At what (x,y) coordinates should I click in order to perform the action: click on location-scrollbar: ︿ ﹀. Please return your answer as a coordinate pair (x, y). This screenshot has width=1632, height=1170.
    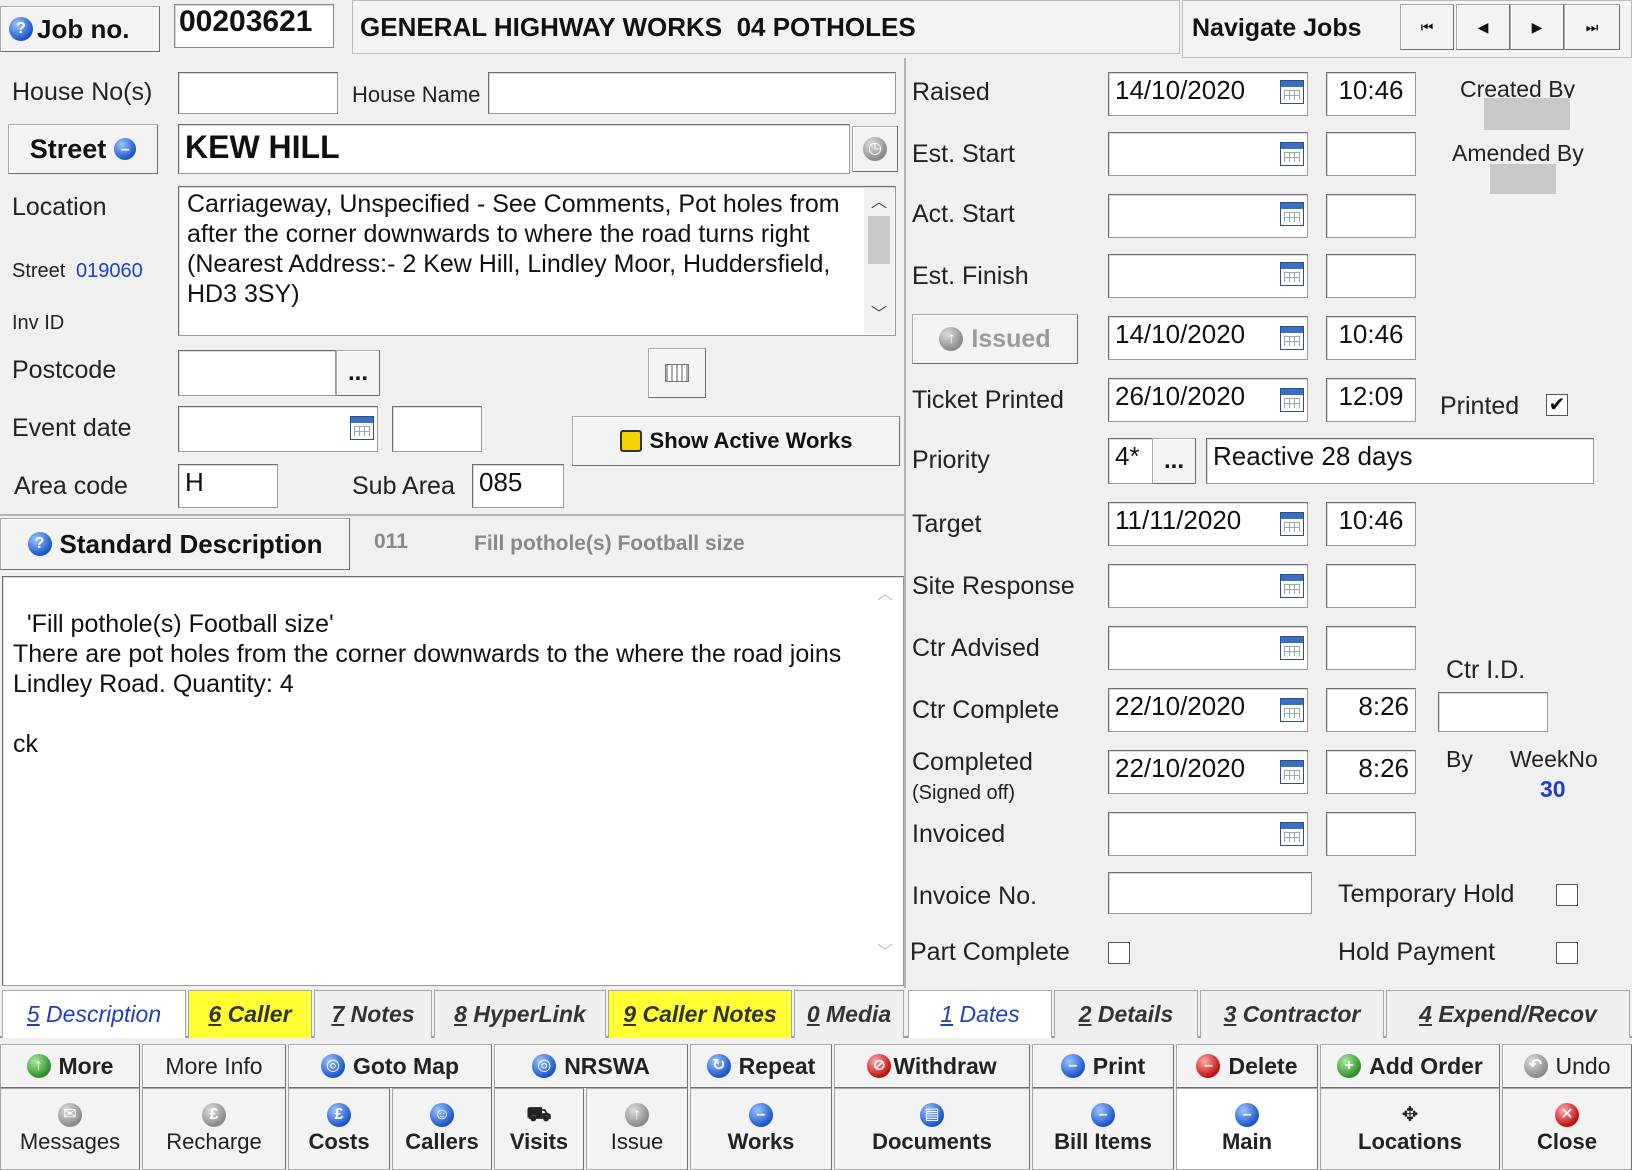
    Looking at the image, I should click on (879, 261).